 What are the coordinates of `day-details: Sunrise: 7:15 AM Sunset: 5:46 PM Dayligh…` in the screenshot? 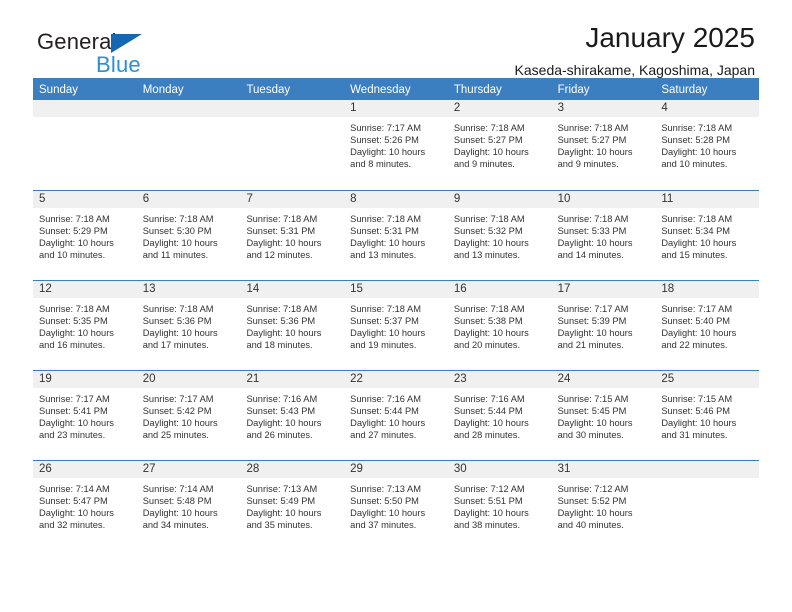 It's located at (707, 414).